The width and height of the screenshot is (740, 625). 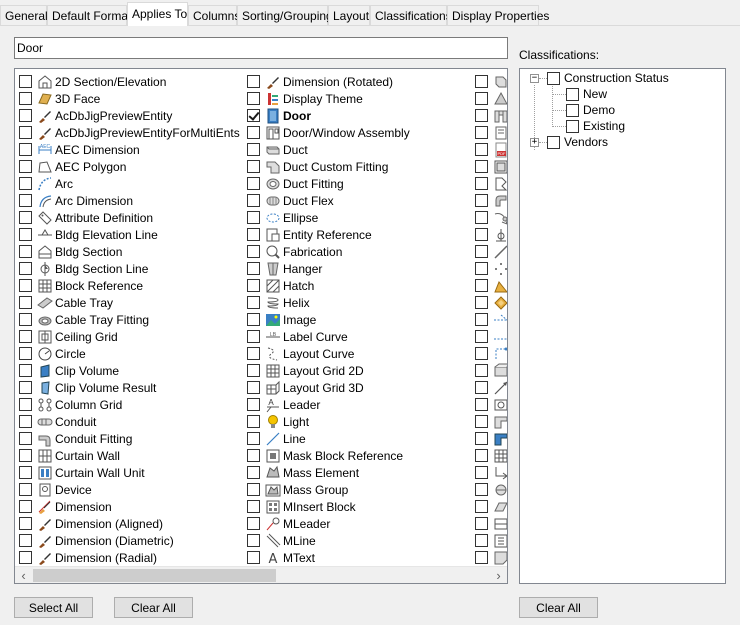 What do you see at coordinates (303, 472) in the screenshot?
I see `object-type-item: Mass Element` at bounding box center [303, 472].